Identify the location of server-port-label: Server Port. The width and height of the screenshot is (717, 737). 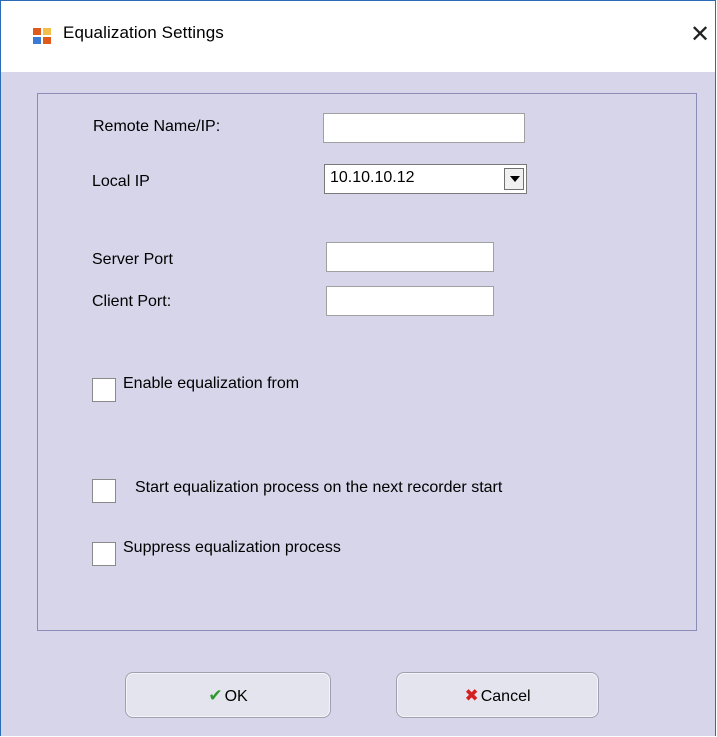
(132, 259).